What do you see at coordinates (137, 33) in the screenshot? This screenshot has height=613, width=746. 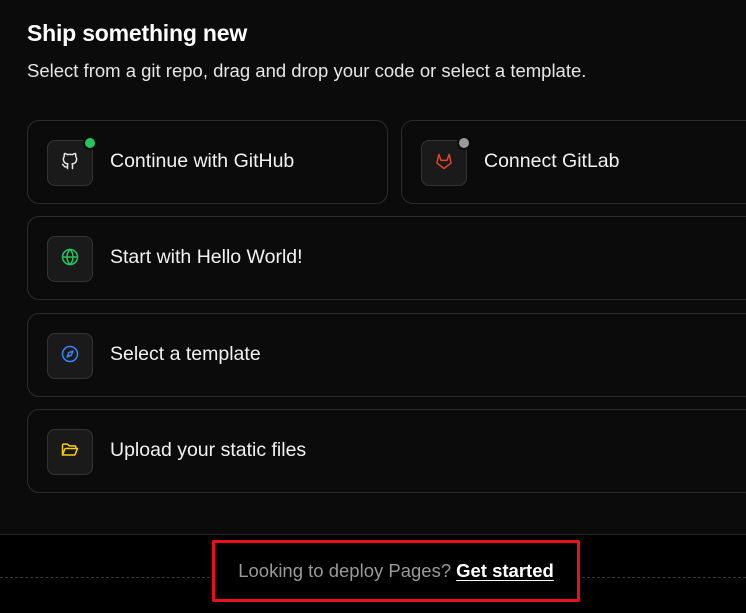 I see `page-title: Ship something new` at bounding box center [137, 33].